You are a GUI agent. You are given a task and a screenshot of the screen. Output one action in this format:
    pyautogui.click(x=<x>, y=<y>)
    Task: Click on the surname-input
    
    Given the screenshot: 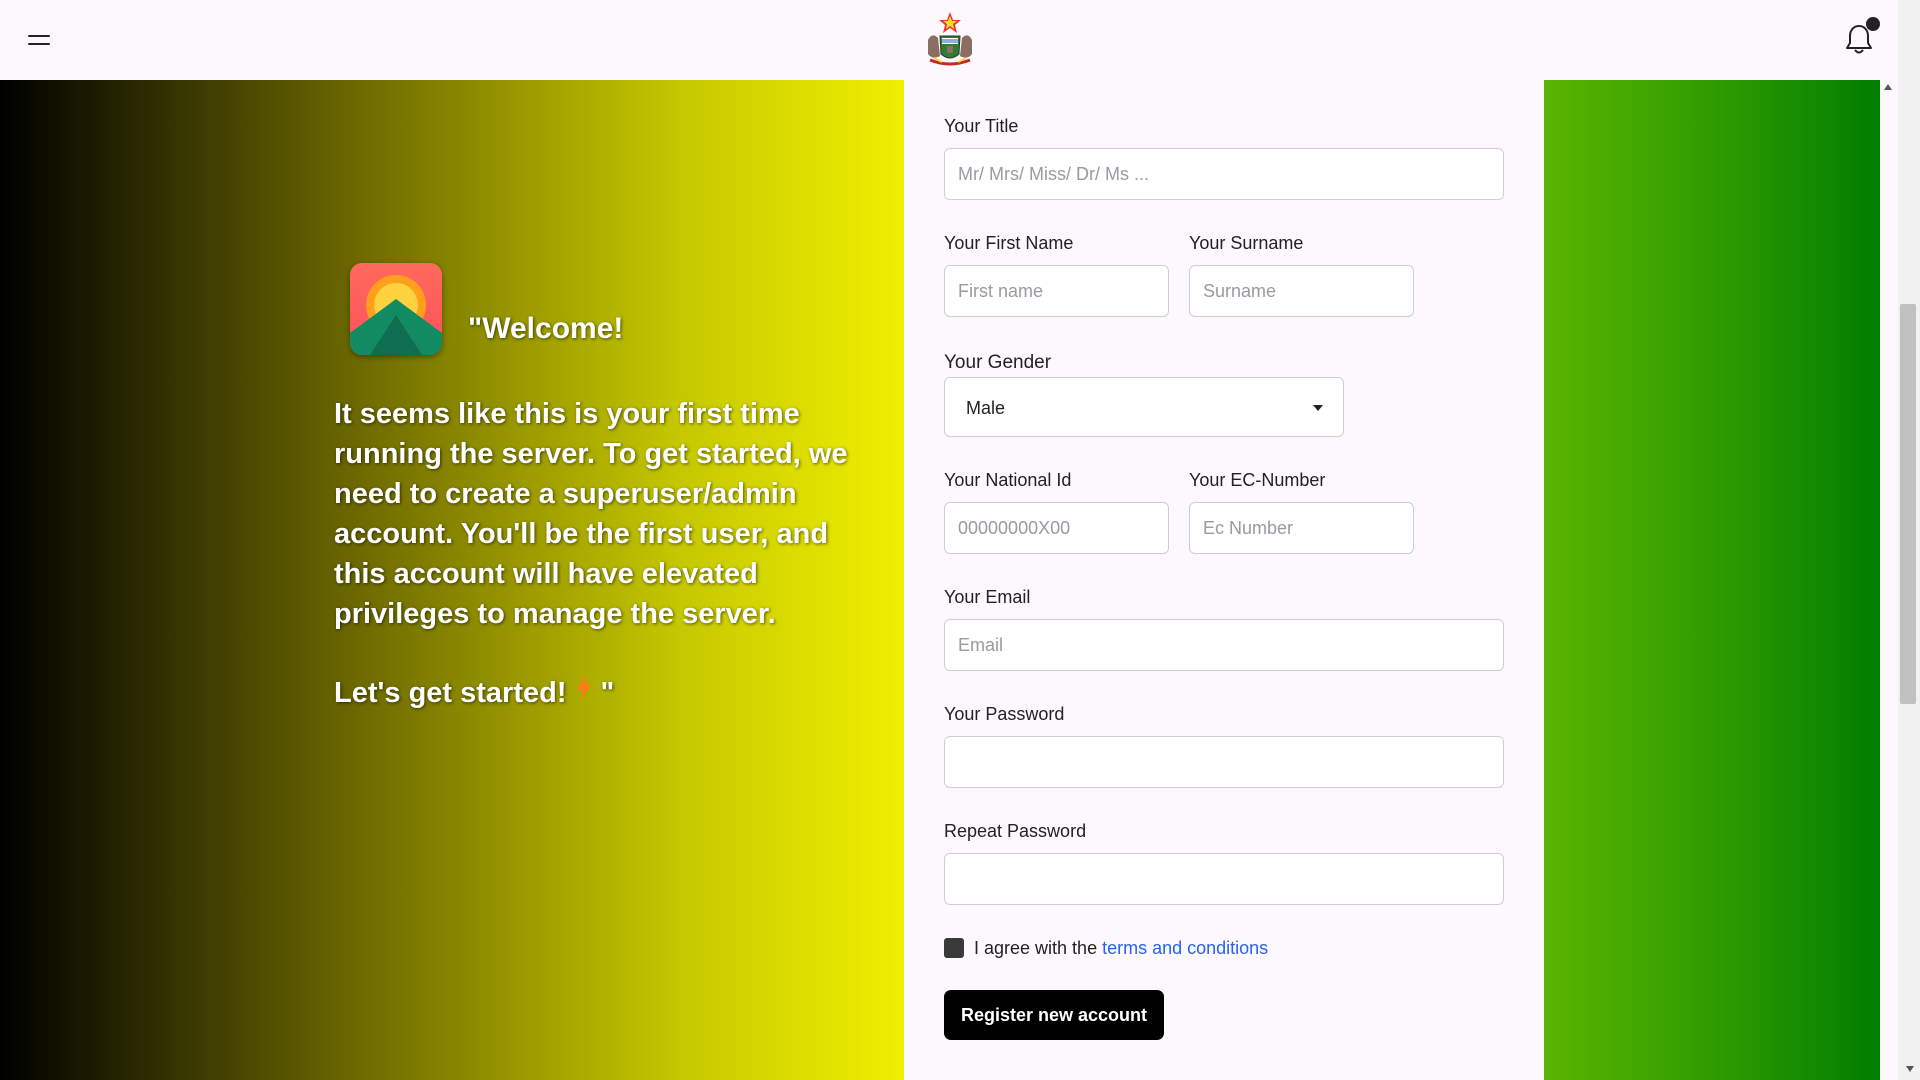 What is the action you would take?
    pyautogui.click(x=1301, y=291)
    